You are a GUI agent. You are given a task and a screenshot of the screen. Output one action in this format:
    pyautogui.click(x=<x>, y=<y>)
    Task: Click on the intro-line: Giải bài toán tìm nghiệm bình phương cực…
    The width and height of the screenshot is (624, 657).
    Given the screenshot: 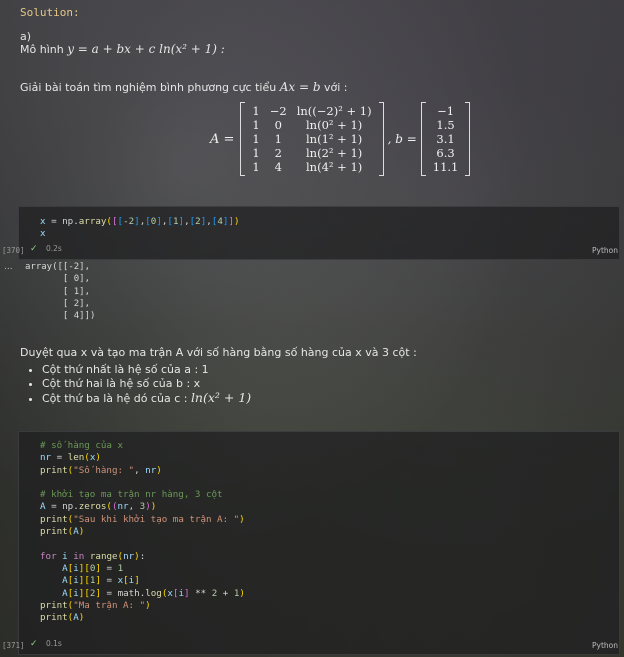 What is the action you would take?
    pyautogui.click(x=184, y=87)
    